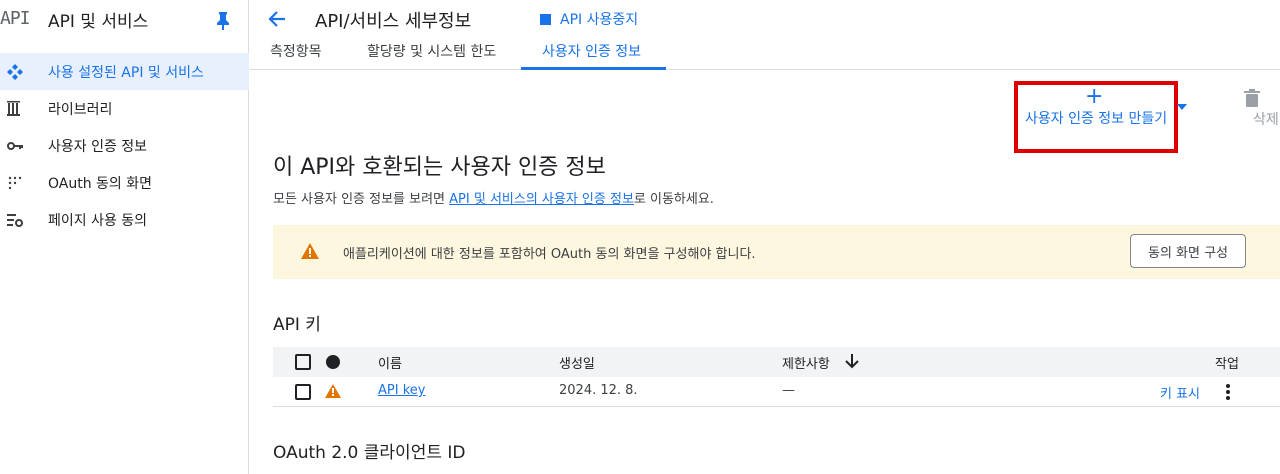  What do you see at coordinates (1266, 119) in the screenshot?
I see `delete-button: 삭제` at bounding box center [1266, 119].